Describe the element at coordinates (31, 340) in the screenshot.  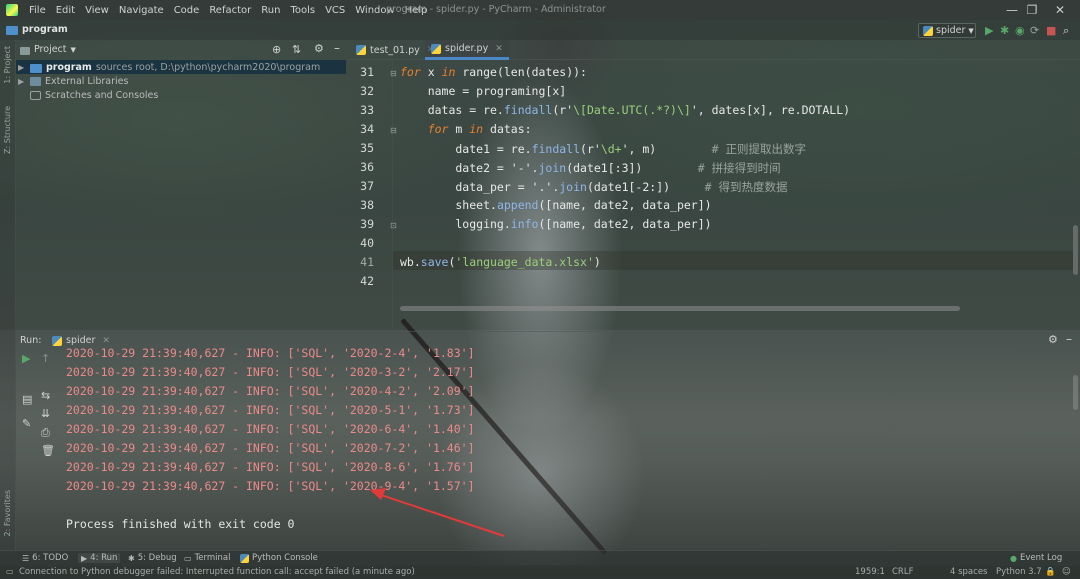
I see `run-panel-label: Run:` at that location.